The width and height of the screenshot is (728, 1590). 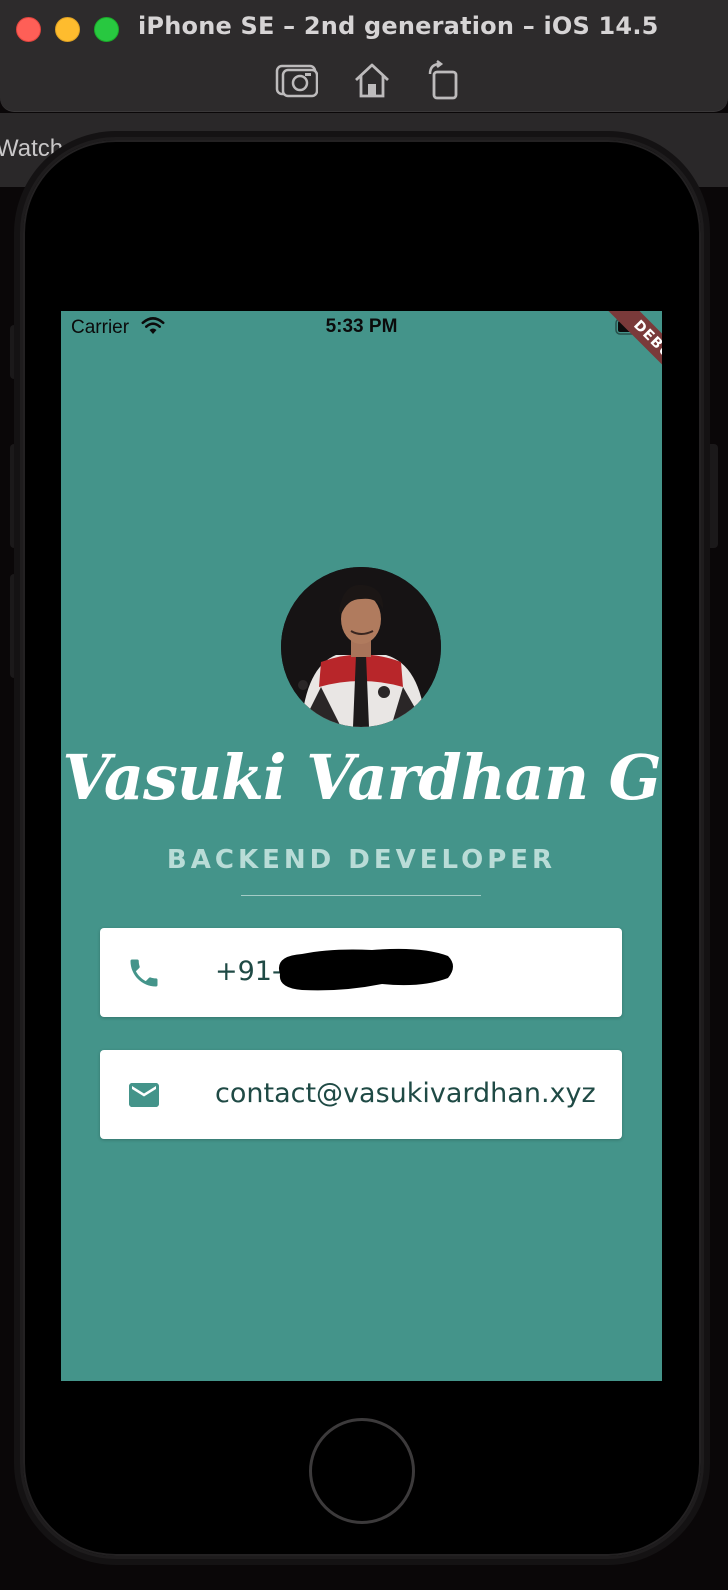 I want to click on phone-icon, so click(x=144, y=973).